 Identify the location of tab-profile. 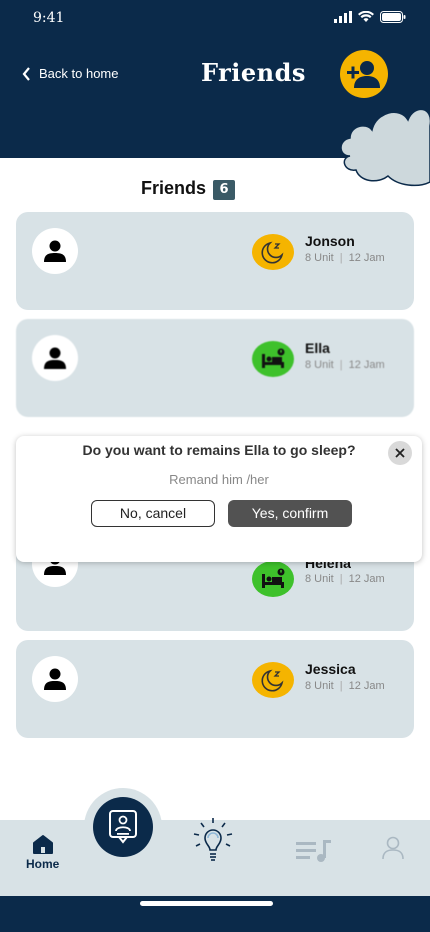
(393, 848).